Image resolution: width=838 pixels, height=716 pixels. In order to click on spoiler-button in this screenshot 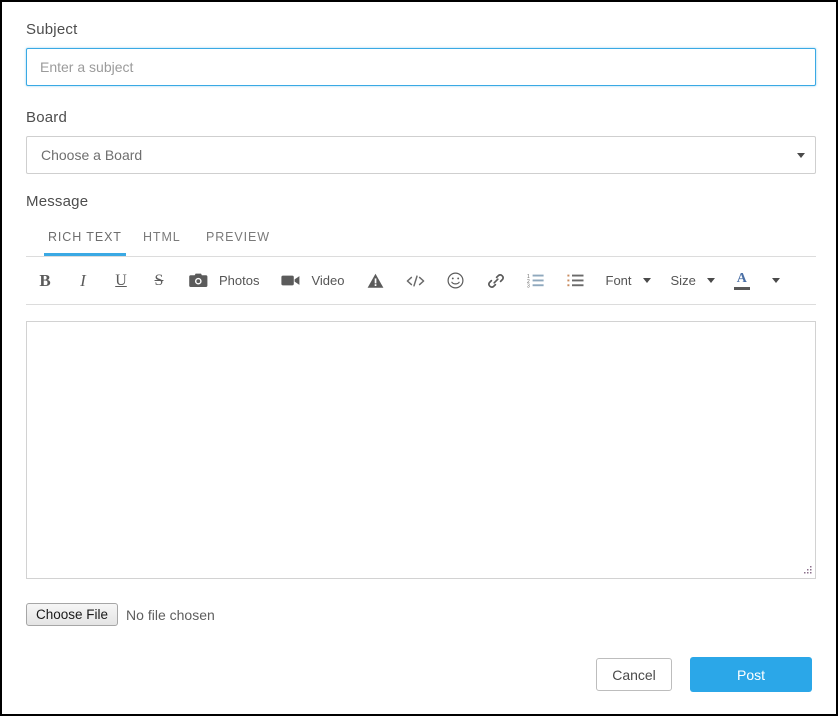, I will do `click(376, 281)`.